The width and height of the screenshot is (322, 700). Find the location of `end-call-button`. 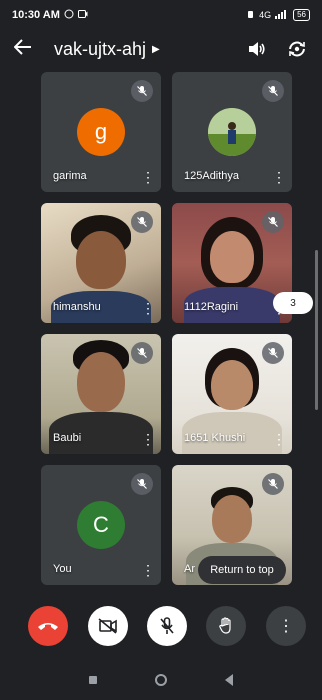

end-call-button is located at coordinates (48, 626).